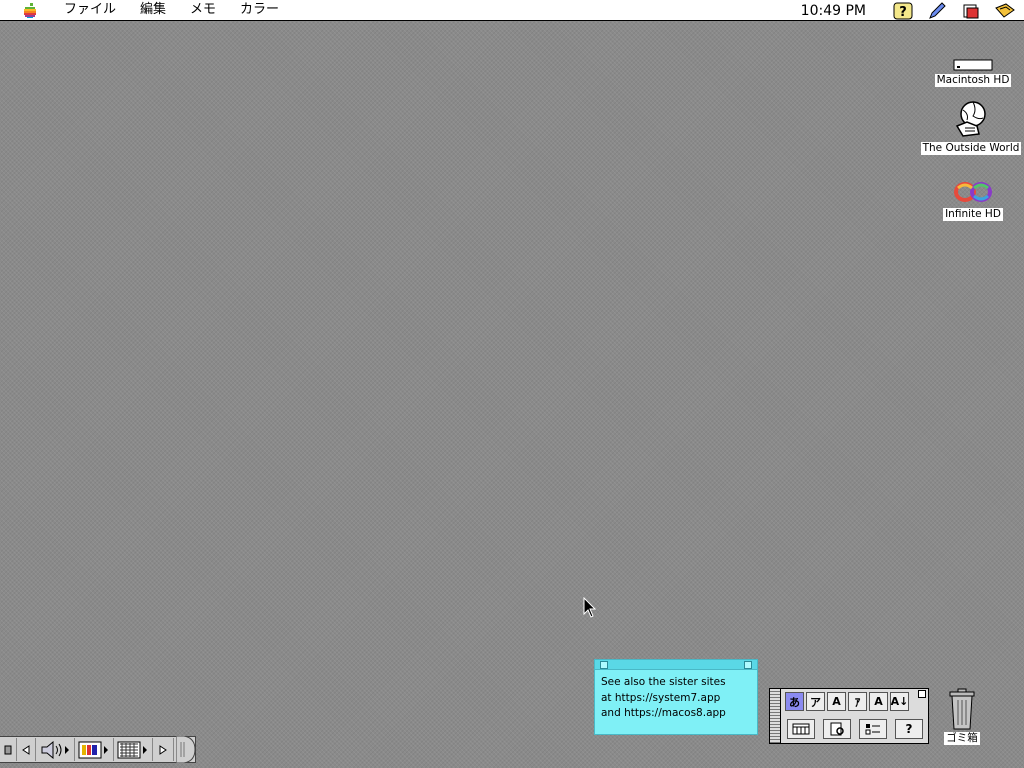 The width and height of the screenshot is (1024, 768). Describe the element at coordinates (1005, 11) in the screenshot. I see `keyboard-icon` at that location.